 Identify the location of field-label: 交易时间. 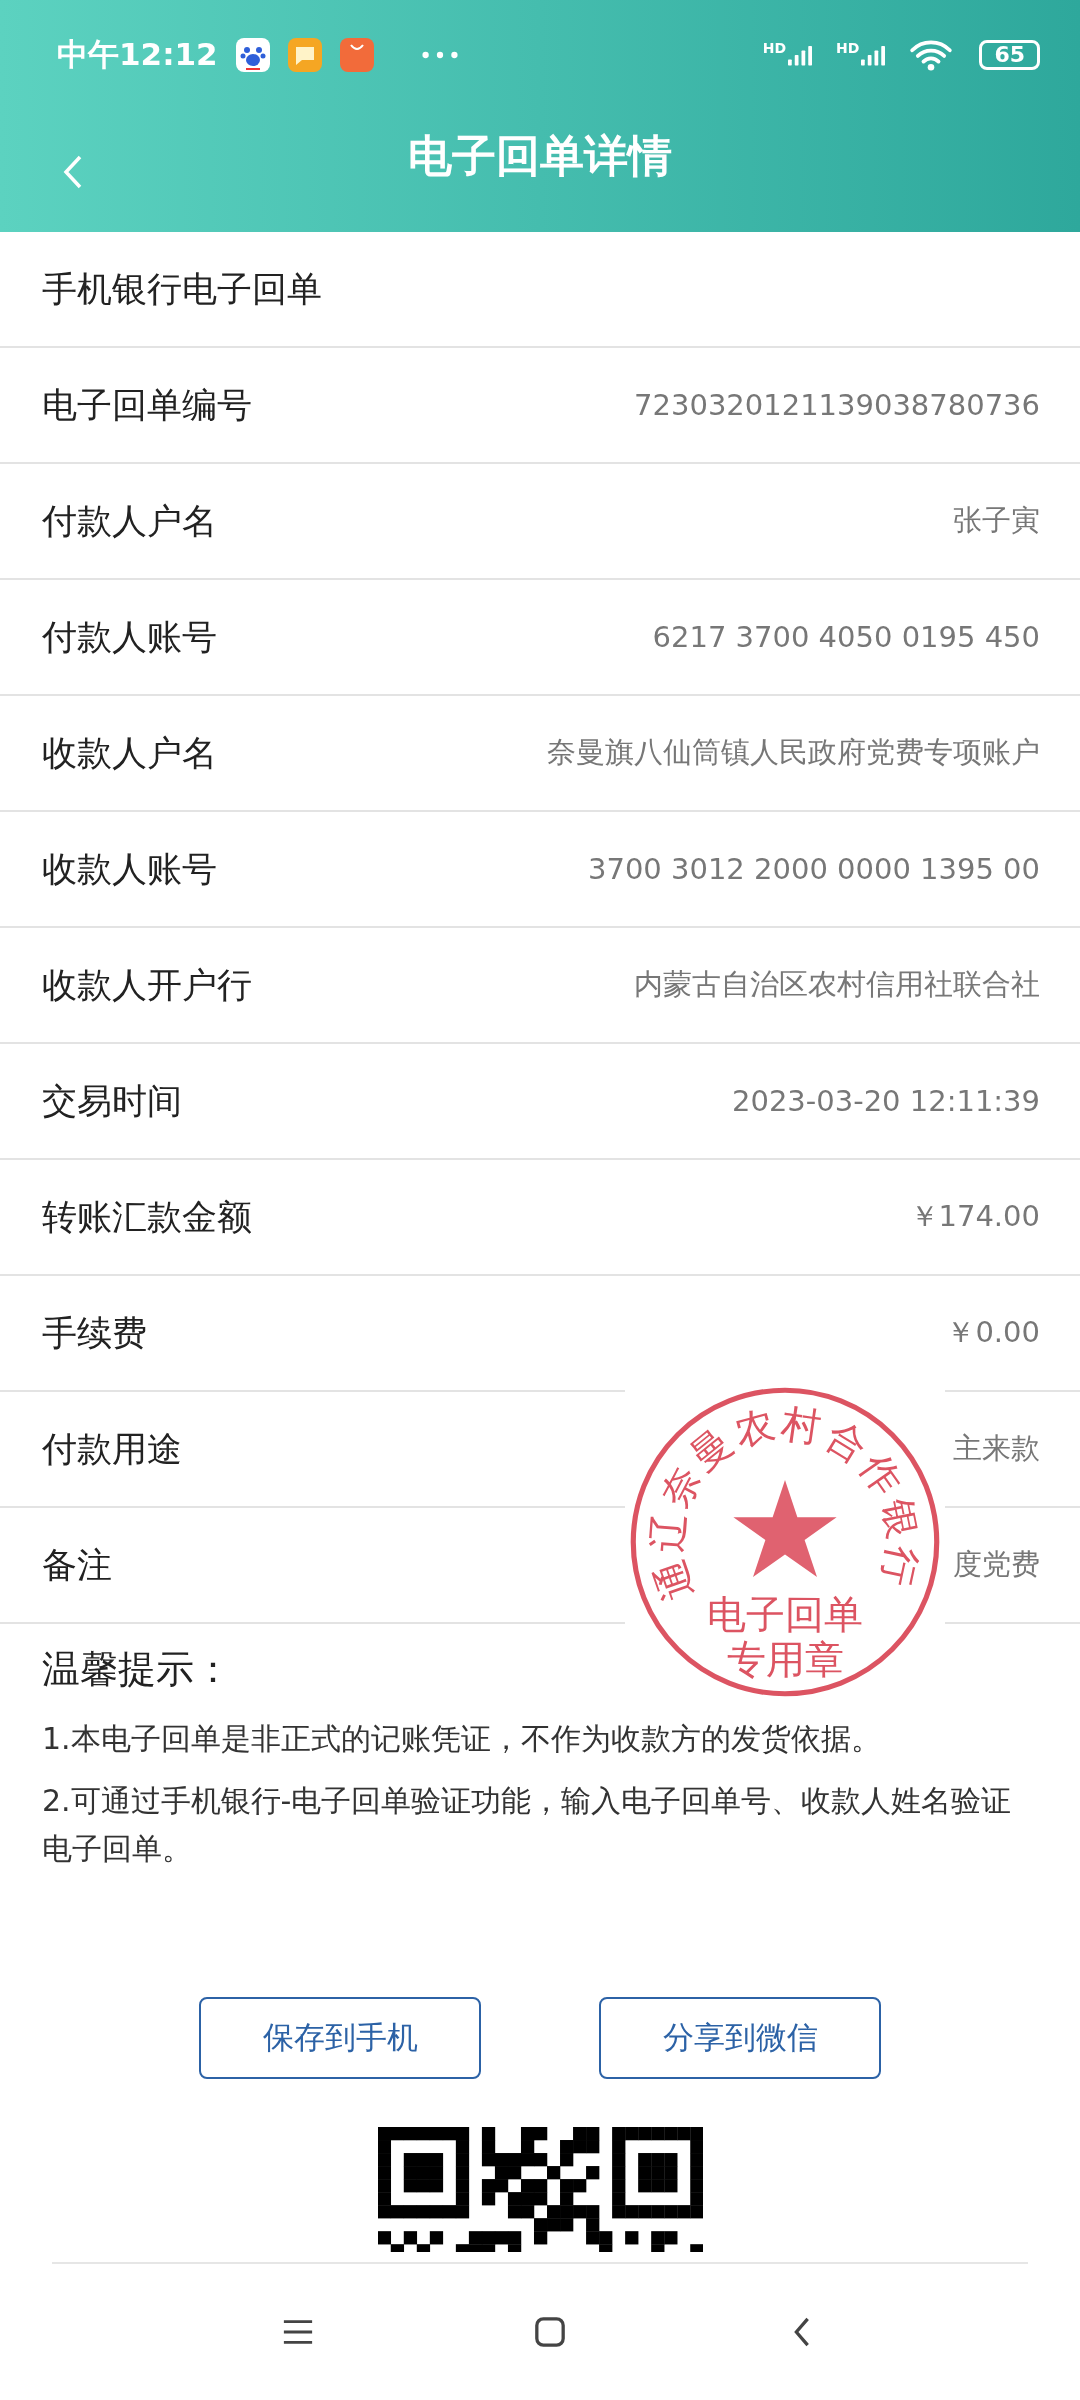
(112, 1101).